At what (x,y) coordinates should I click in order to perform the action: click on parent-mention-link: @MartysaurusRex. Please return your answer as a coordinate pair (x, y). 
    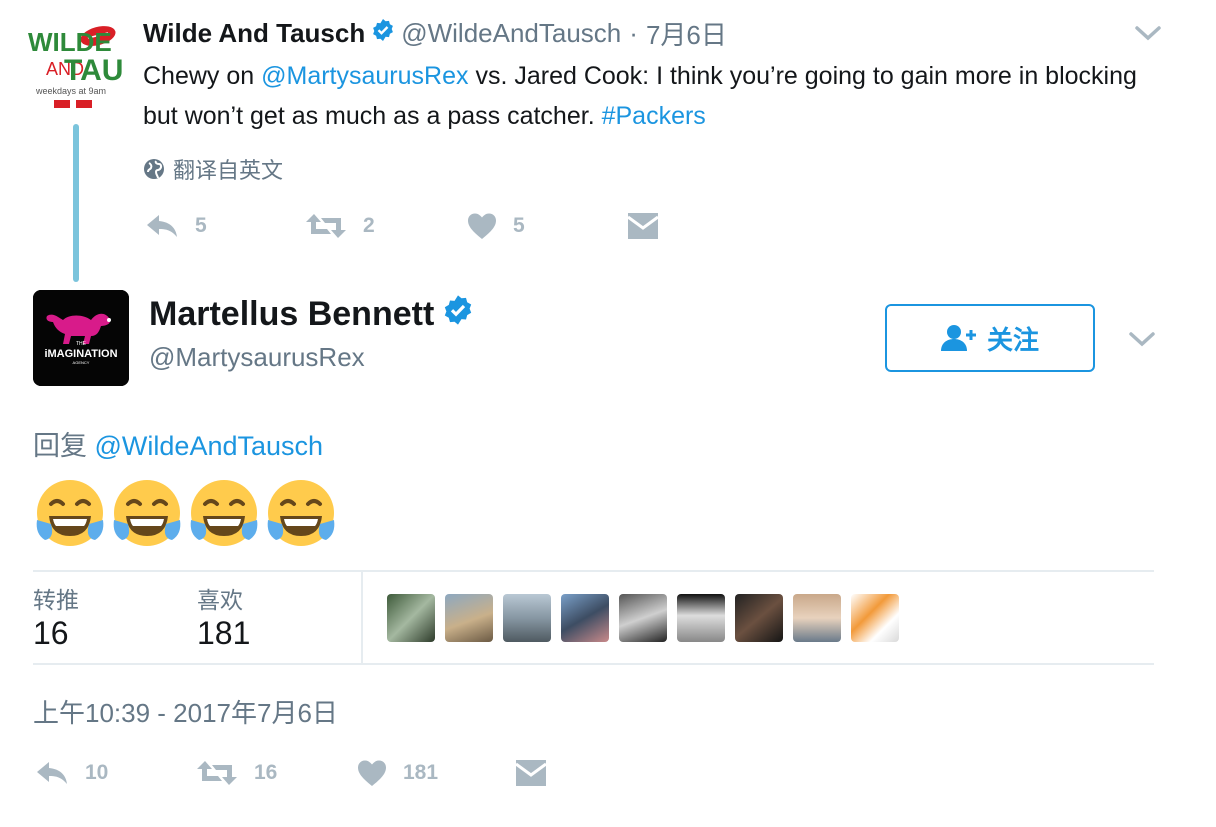
    Looking at the image, I should click on (364, 76).